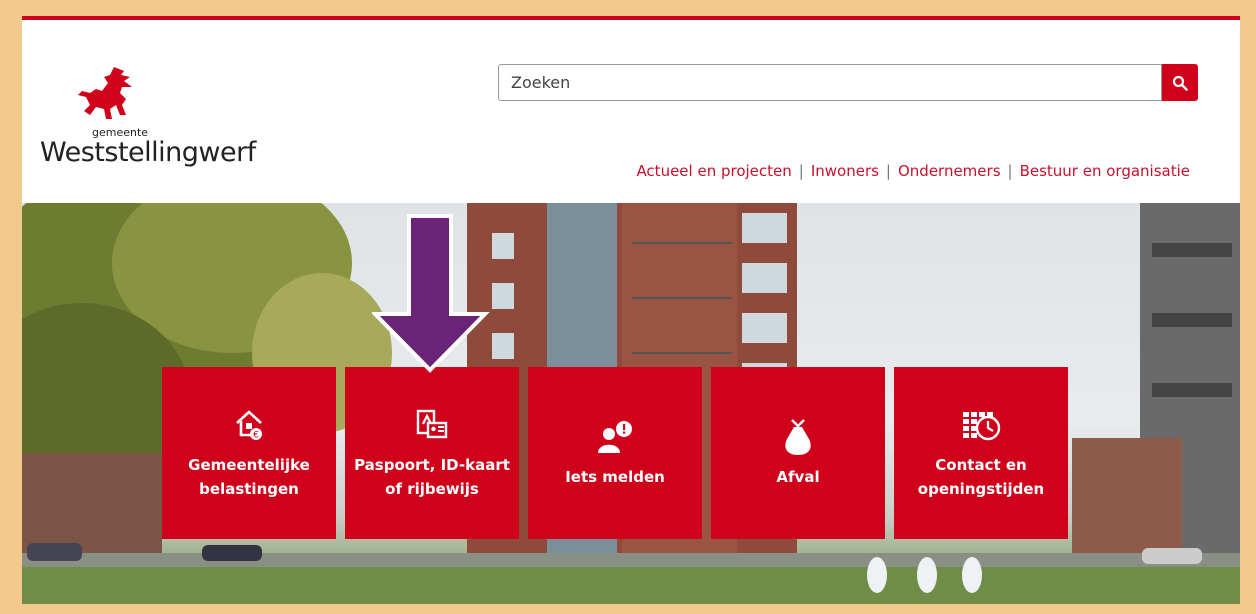  Describe the element at coordinates (155, 120) in the screenshot. I see `site-logo: gemeente Weststellingwerf` at that location.